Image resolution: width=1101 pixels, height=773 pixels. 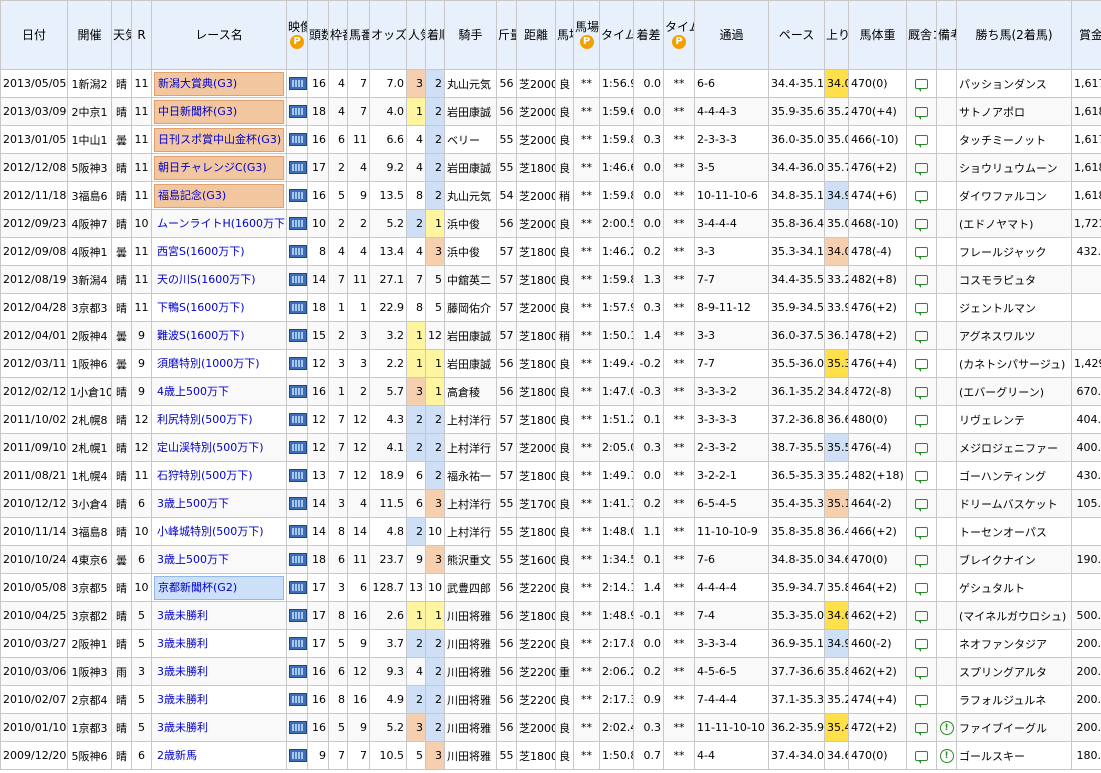 I want to click on winner-link: ネオファンタジア, so click(x=1014, y=643).